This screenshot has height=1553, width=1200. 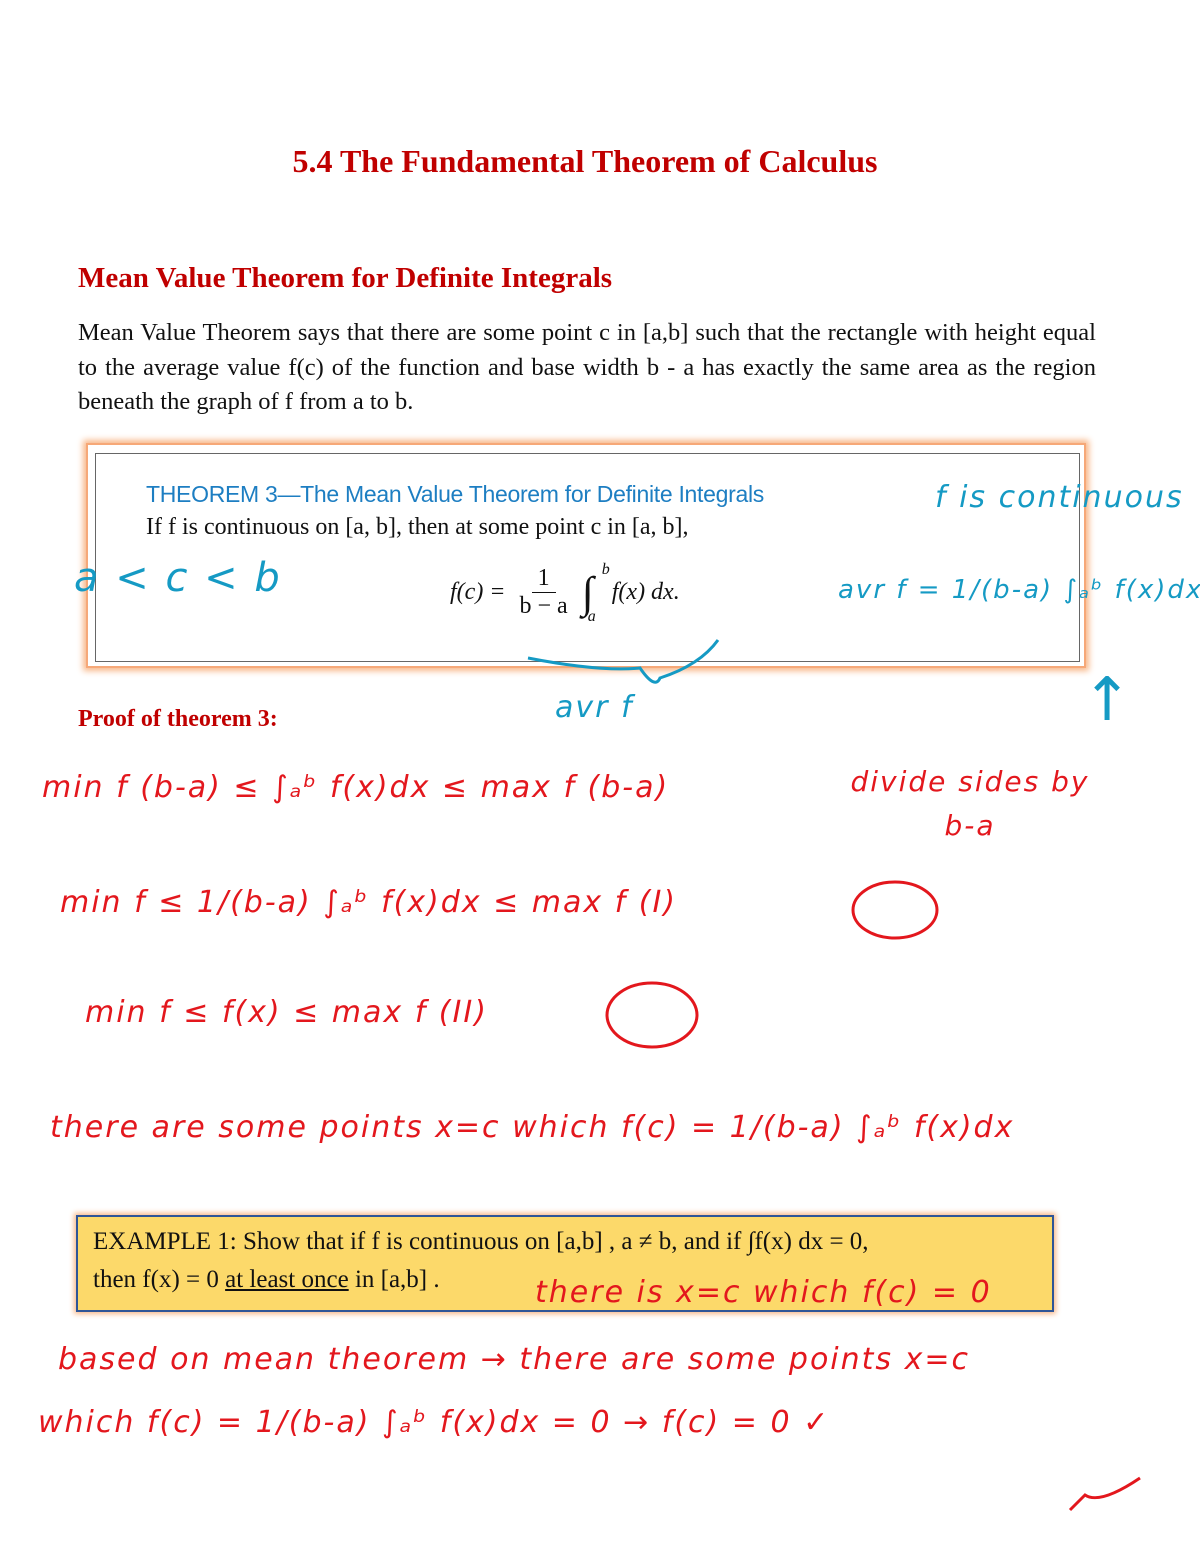 I want to click on brace-stroke, so click(x=623, y=661).